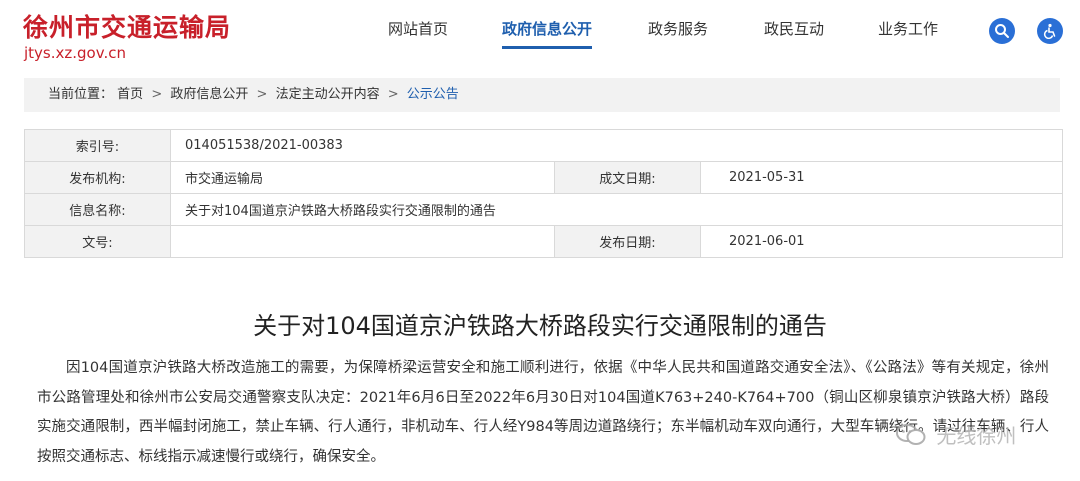  Describe the element at coordinates (976, 436) in the screenshot. I see `watermark-text: 无线徐州` at that location.